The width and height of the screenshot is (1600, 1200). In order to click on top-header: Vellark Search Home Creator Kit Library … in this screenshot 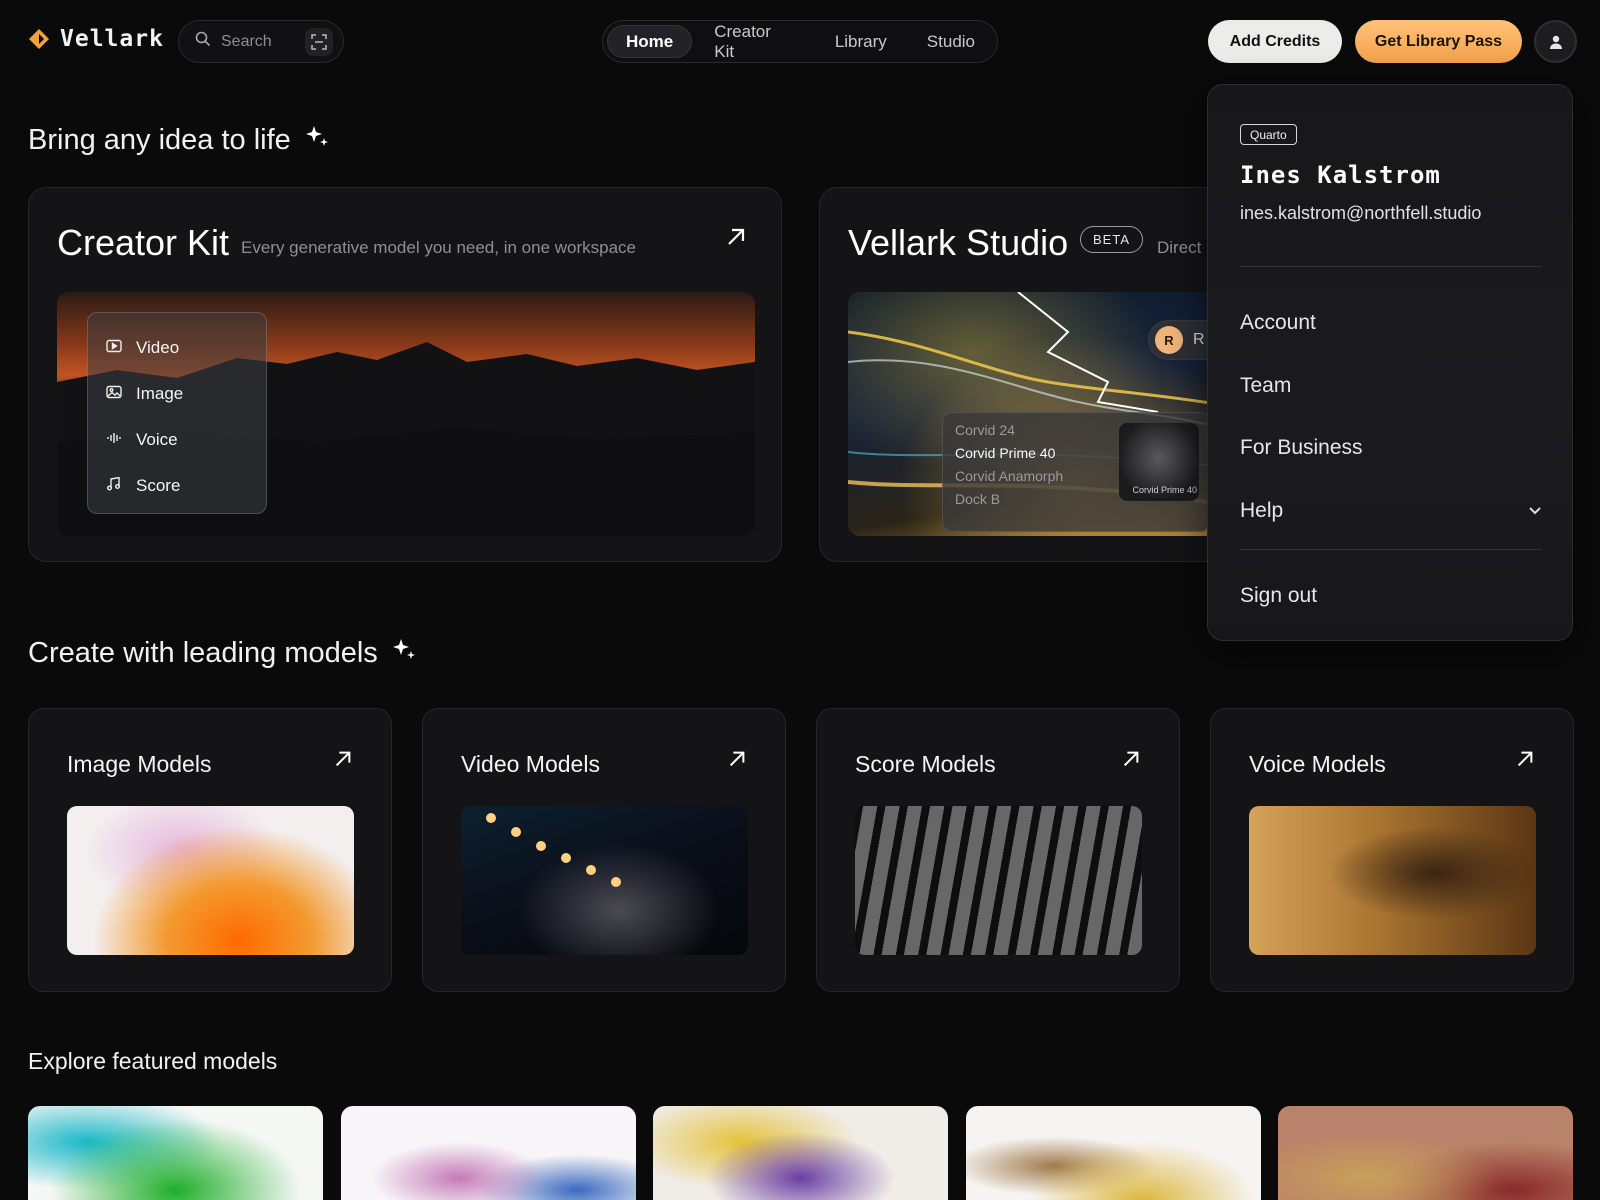, I will do `click(800, 42)`.